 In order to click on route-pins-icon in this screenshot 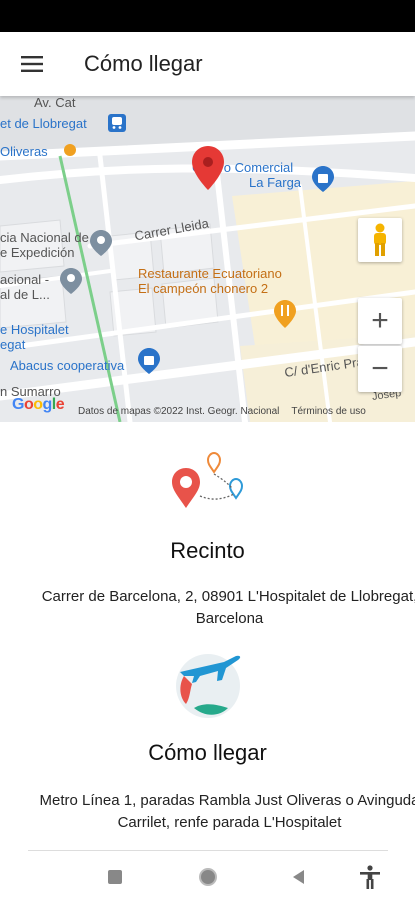, I will do `click(208, 479)`.